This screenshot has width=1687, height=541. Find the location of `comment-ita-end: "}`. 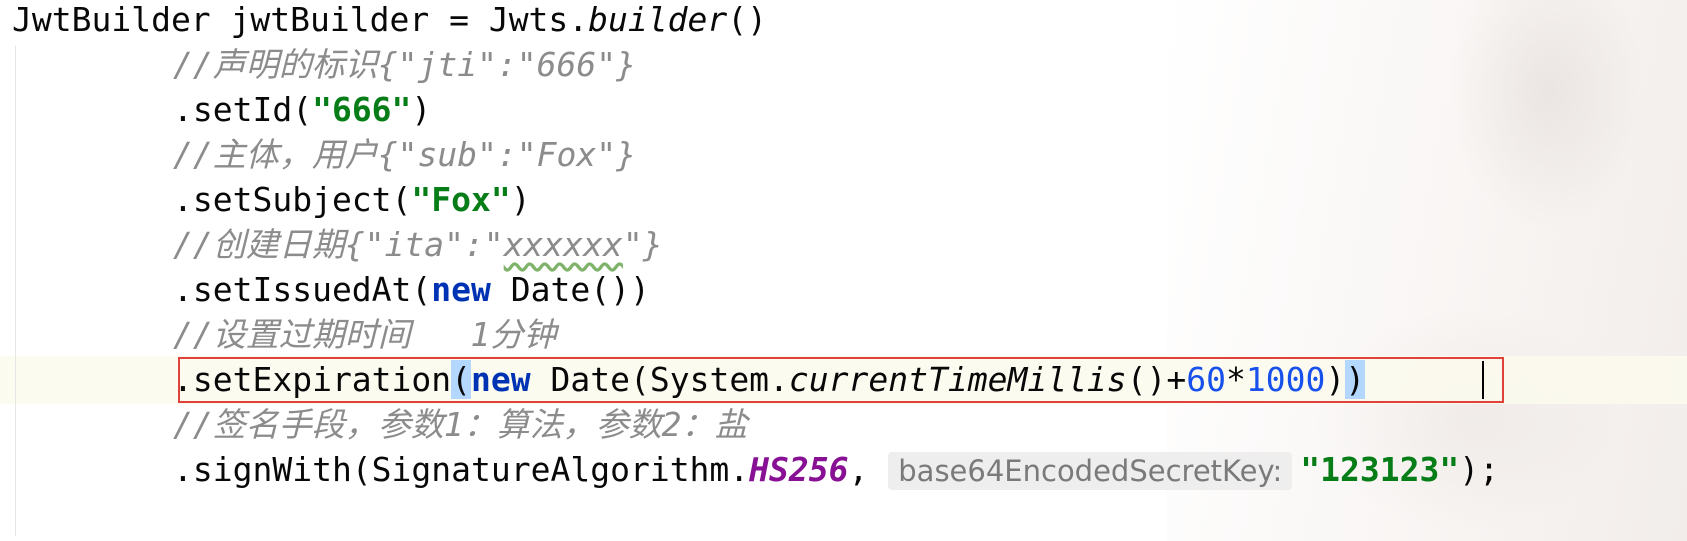

comment-ita-end: "} is located at coordinates (642, 244).